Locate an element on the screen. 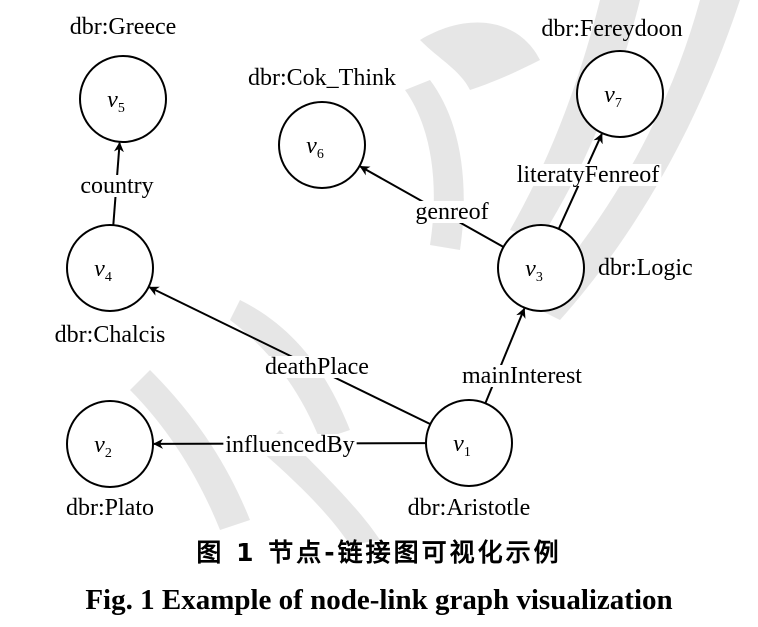 The image size is (758, 627). edge-label-v4-v5: country is located at coordinates (116, 186).